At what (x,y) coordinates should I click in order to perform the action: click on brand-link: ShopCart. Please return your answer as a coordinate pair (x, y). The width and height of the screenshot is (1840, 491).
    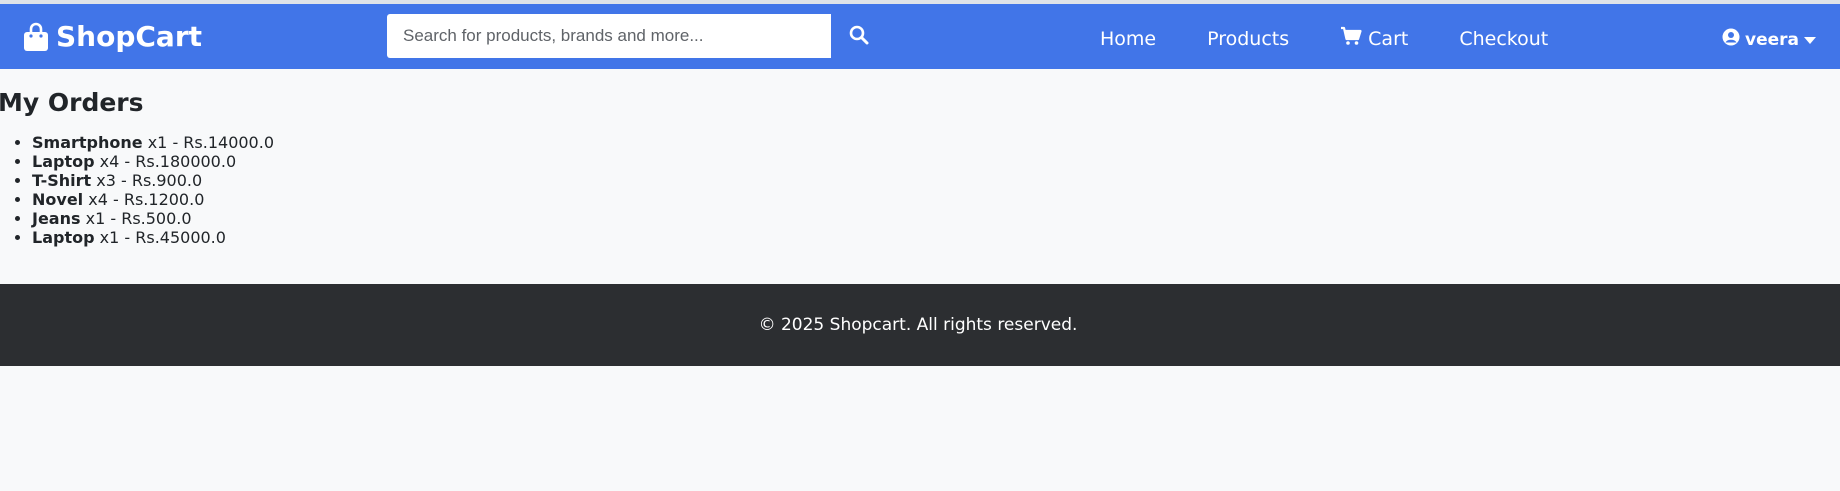
    Looking at the image, I should click on (113, 36).